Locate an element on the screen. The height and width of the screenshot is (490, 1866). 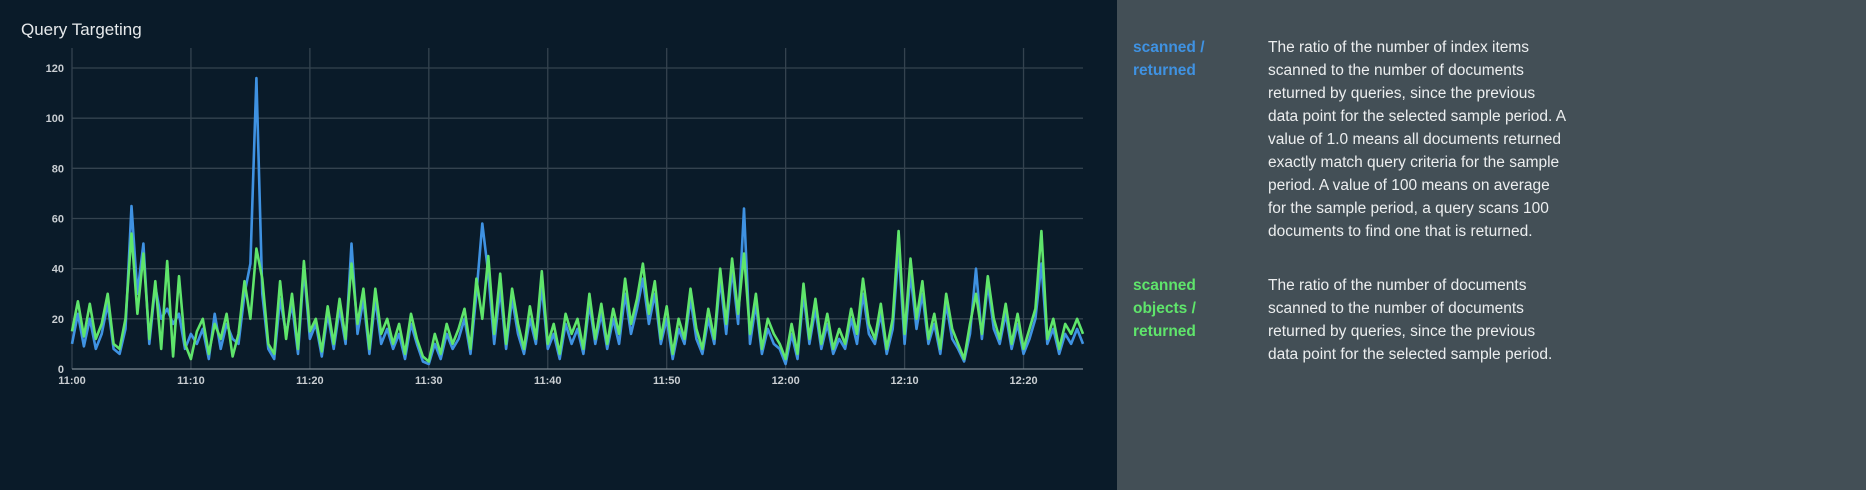
y-tick-label: 80 is located at coordinates (58, 169).